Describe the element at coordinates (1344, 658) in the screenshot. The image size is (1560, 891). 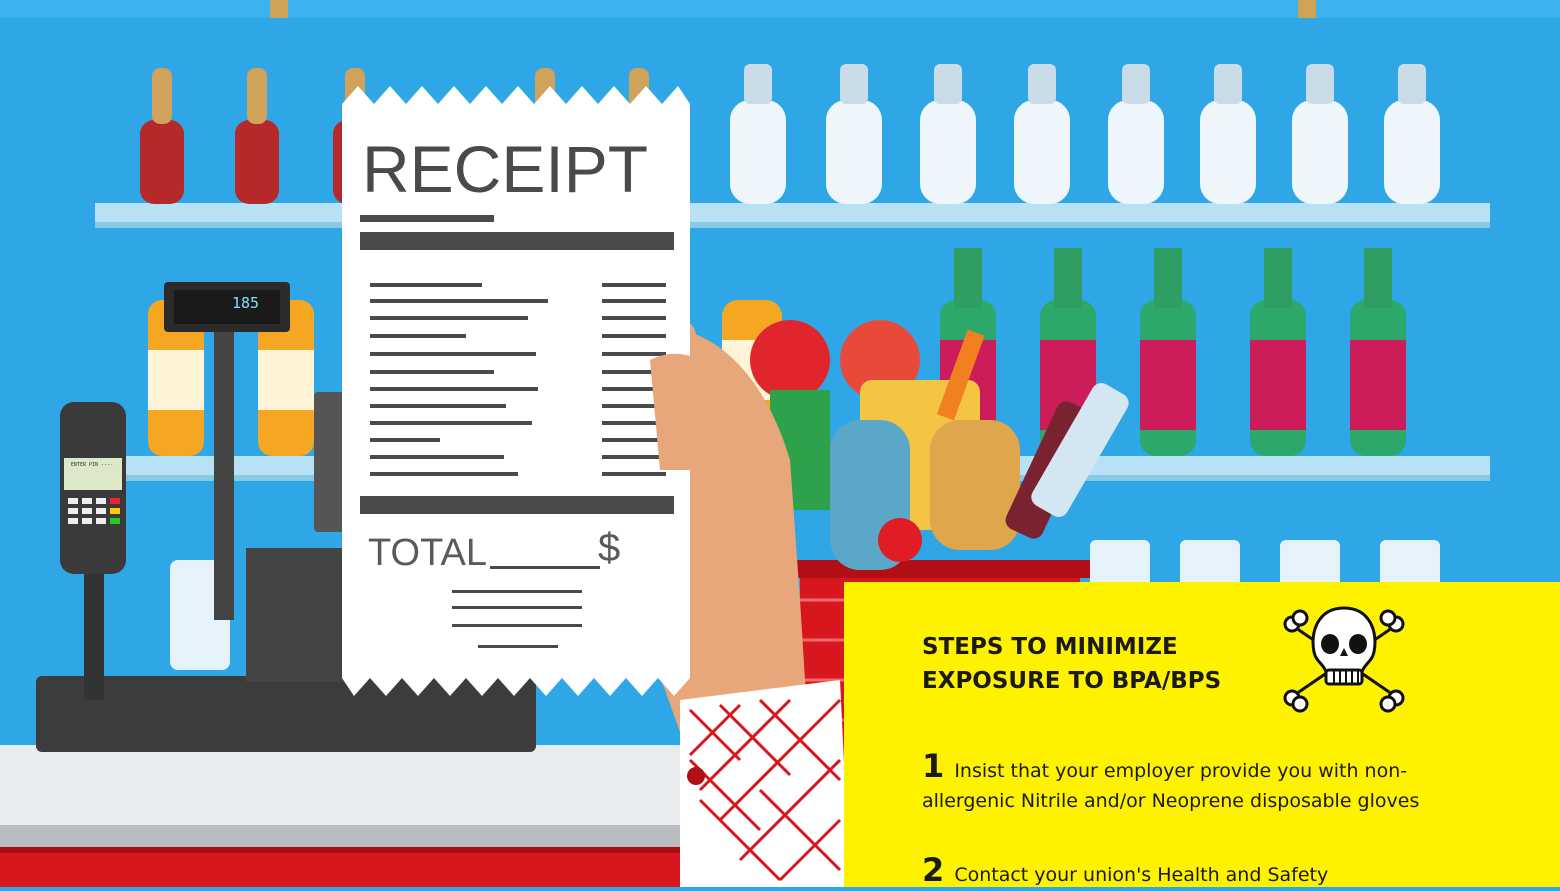
I see `skull-and-crossbones-icon` at that location.